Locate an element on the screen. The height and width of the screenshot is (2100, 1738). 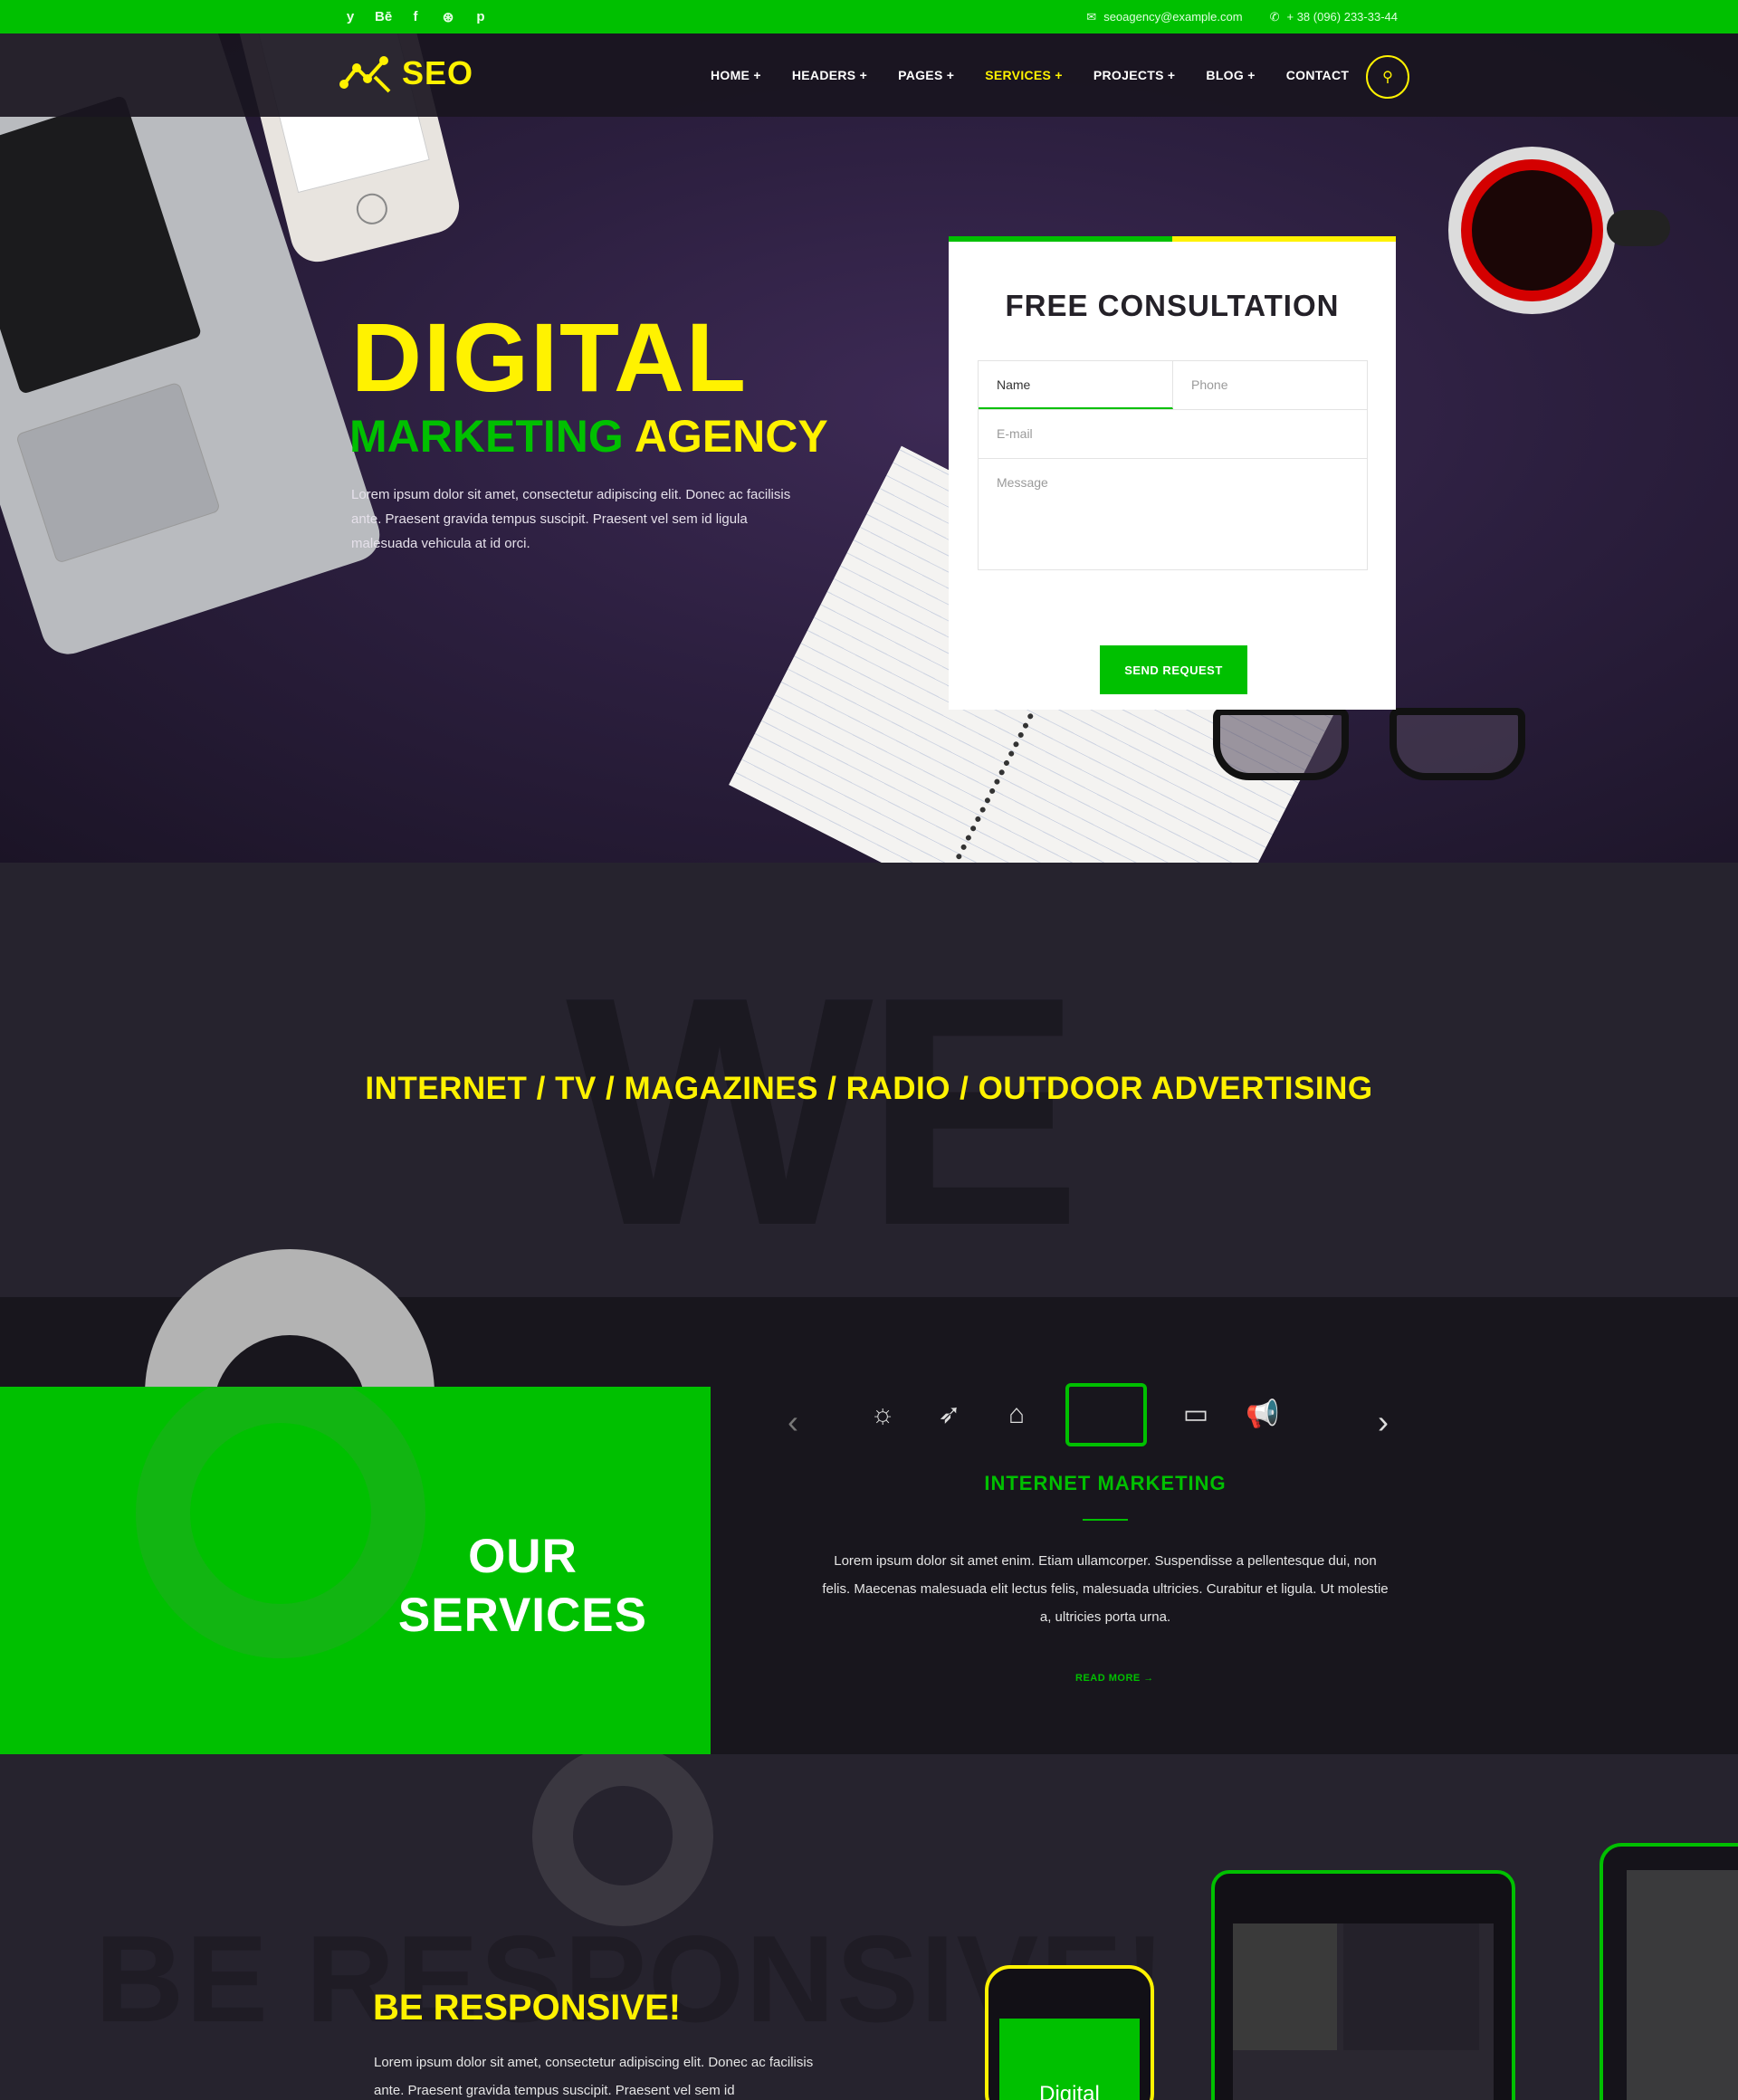
coffee-cup-image is located at coordinates (1559, 230).